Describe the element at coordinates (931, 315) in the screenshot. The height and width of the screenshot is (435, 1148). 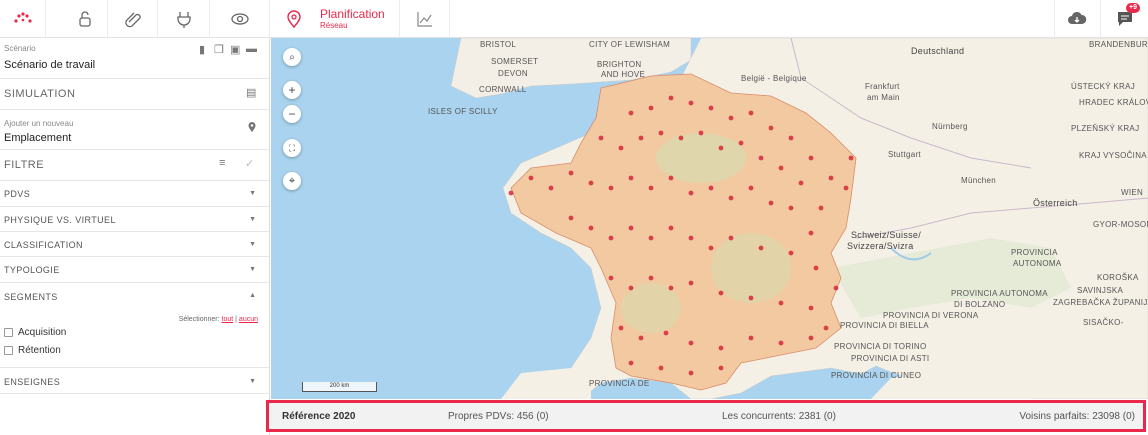
I see `map-label-verona: PROVINCIA DI VERONA` at that location.